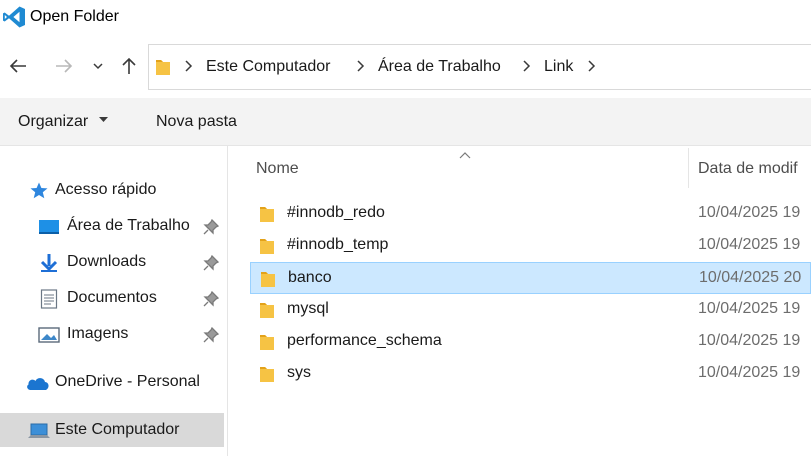 This screenshot has height=456, width=811. What do you see at coordinates (49, 335) in the screenshot?
I see `image-icon` at bounding box center [49, 335].